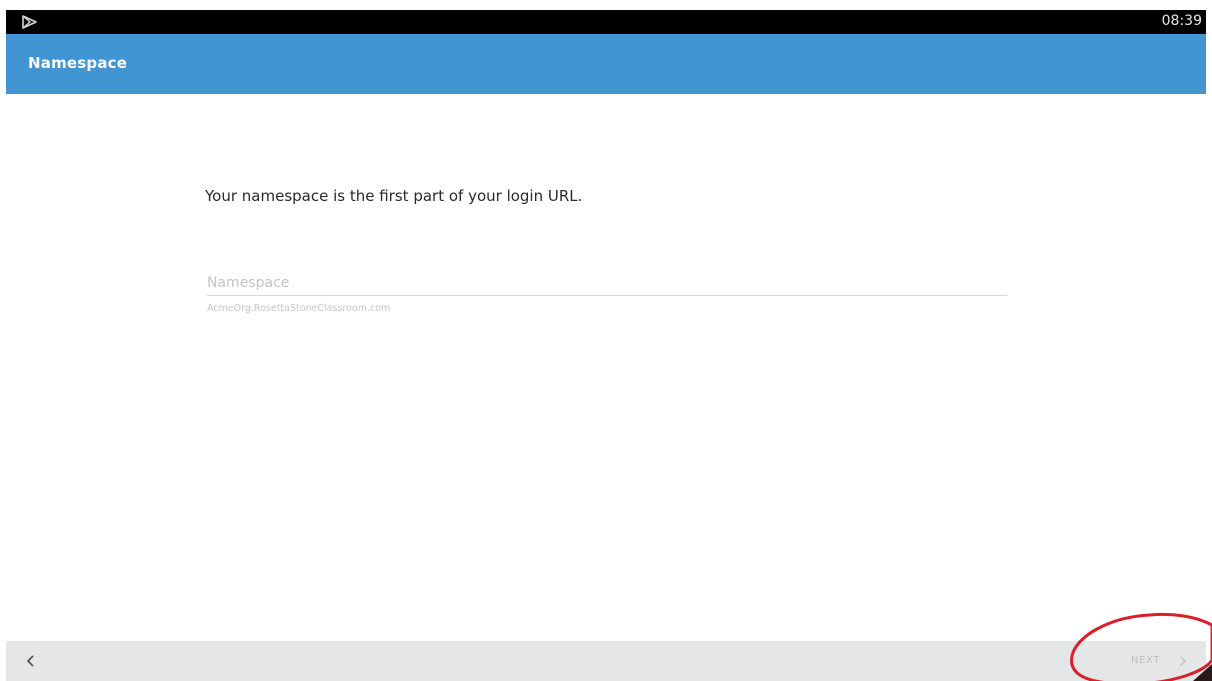 The width and height of the screenshot is (1212, 681). Describe the element at coordinates (606, 22) in the screenshot. I see `status-bar: 08:39` at that location.